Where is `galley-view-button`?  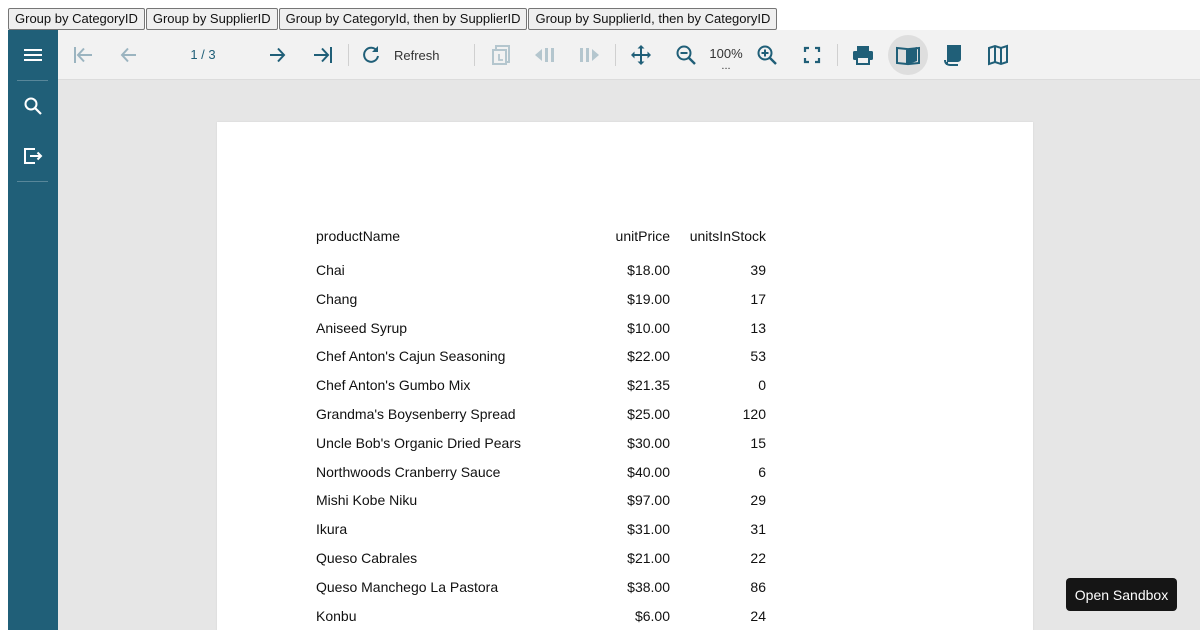
galley-view-button is located at coordinates (998, 55).